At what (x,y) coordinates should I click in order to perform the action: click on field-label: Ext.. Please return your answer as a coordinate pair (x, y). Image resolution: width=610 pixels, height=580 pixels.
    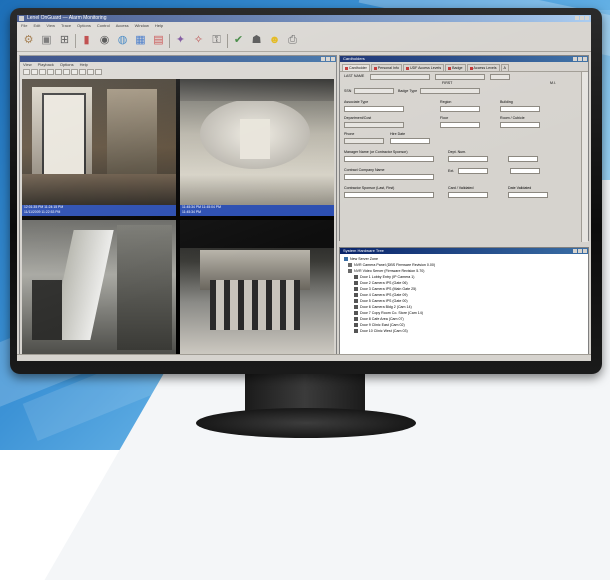
    Looking at the image, I should click on (451, 171).